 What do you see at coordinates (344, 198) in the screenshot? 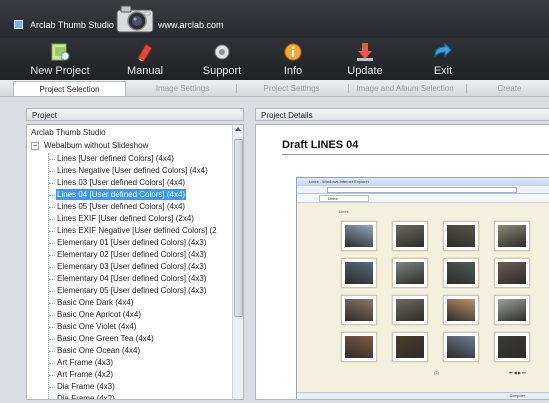
I see `preview-tab: Lines` at bounding box center [344, 198].